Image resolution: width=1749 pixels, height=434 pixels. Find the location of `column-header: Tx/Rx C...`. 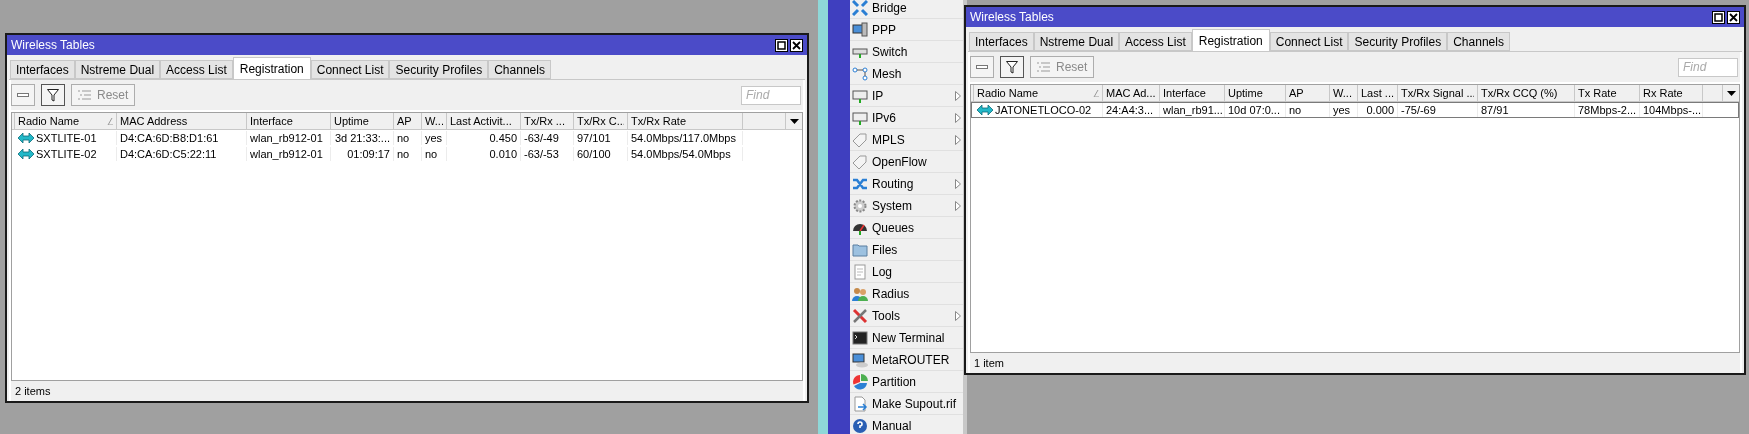

column-header: Tx/Rx C... is located at coordinates (601, 121).